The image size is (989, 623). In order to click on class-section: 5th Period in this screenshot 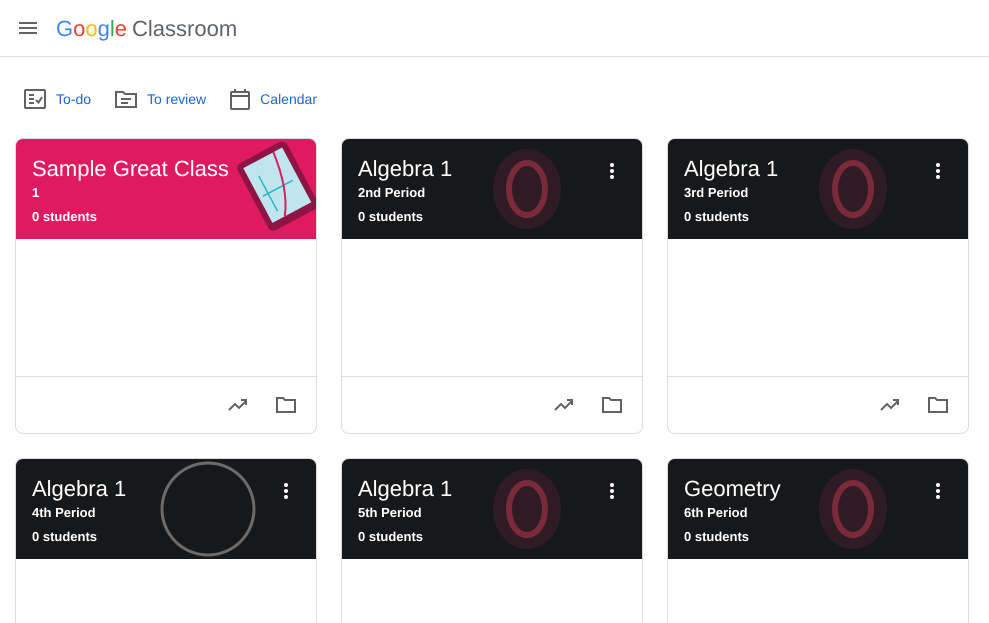, I will do `click(390, 513)`.